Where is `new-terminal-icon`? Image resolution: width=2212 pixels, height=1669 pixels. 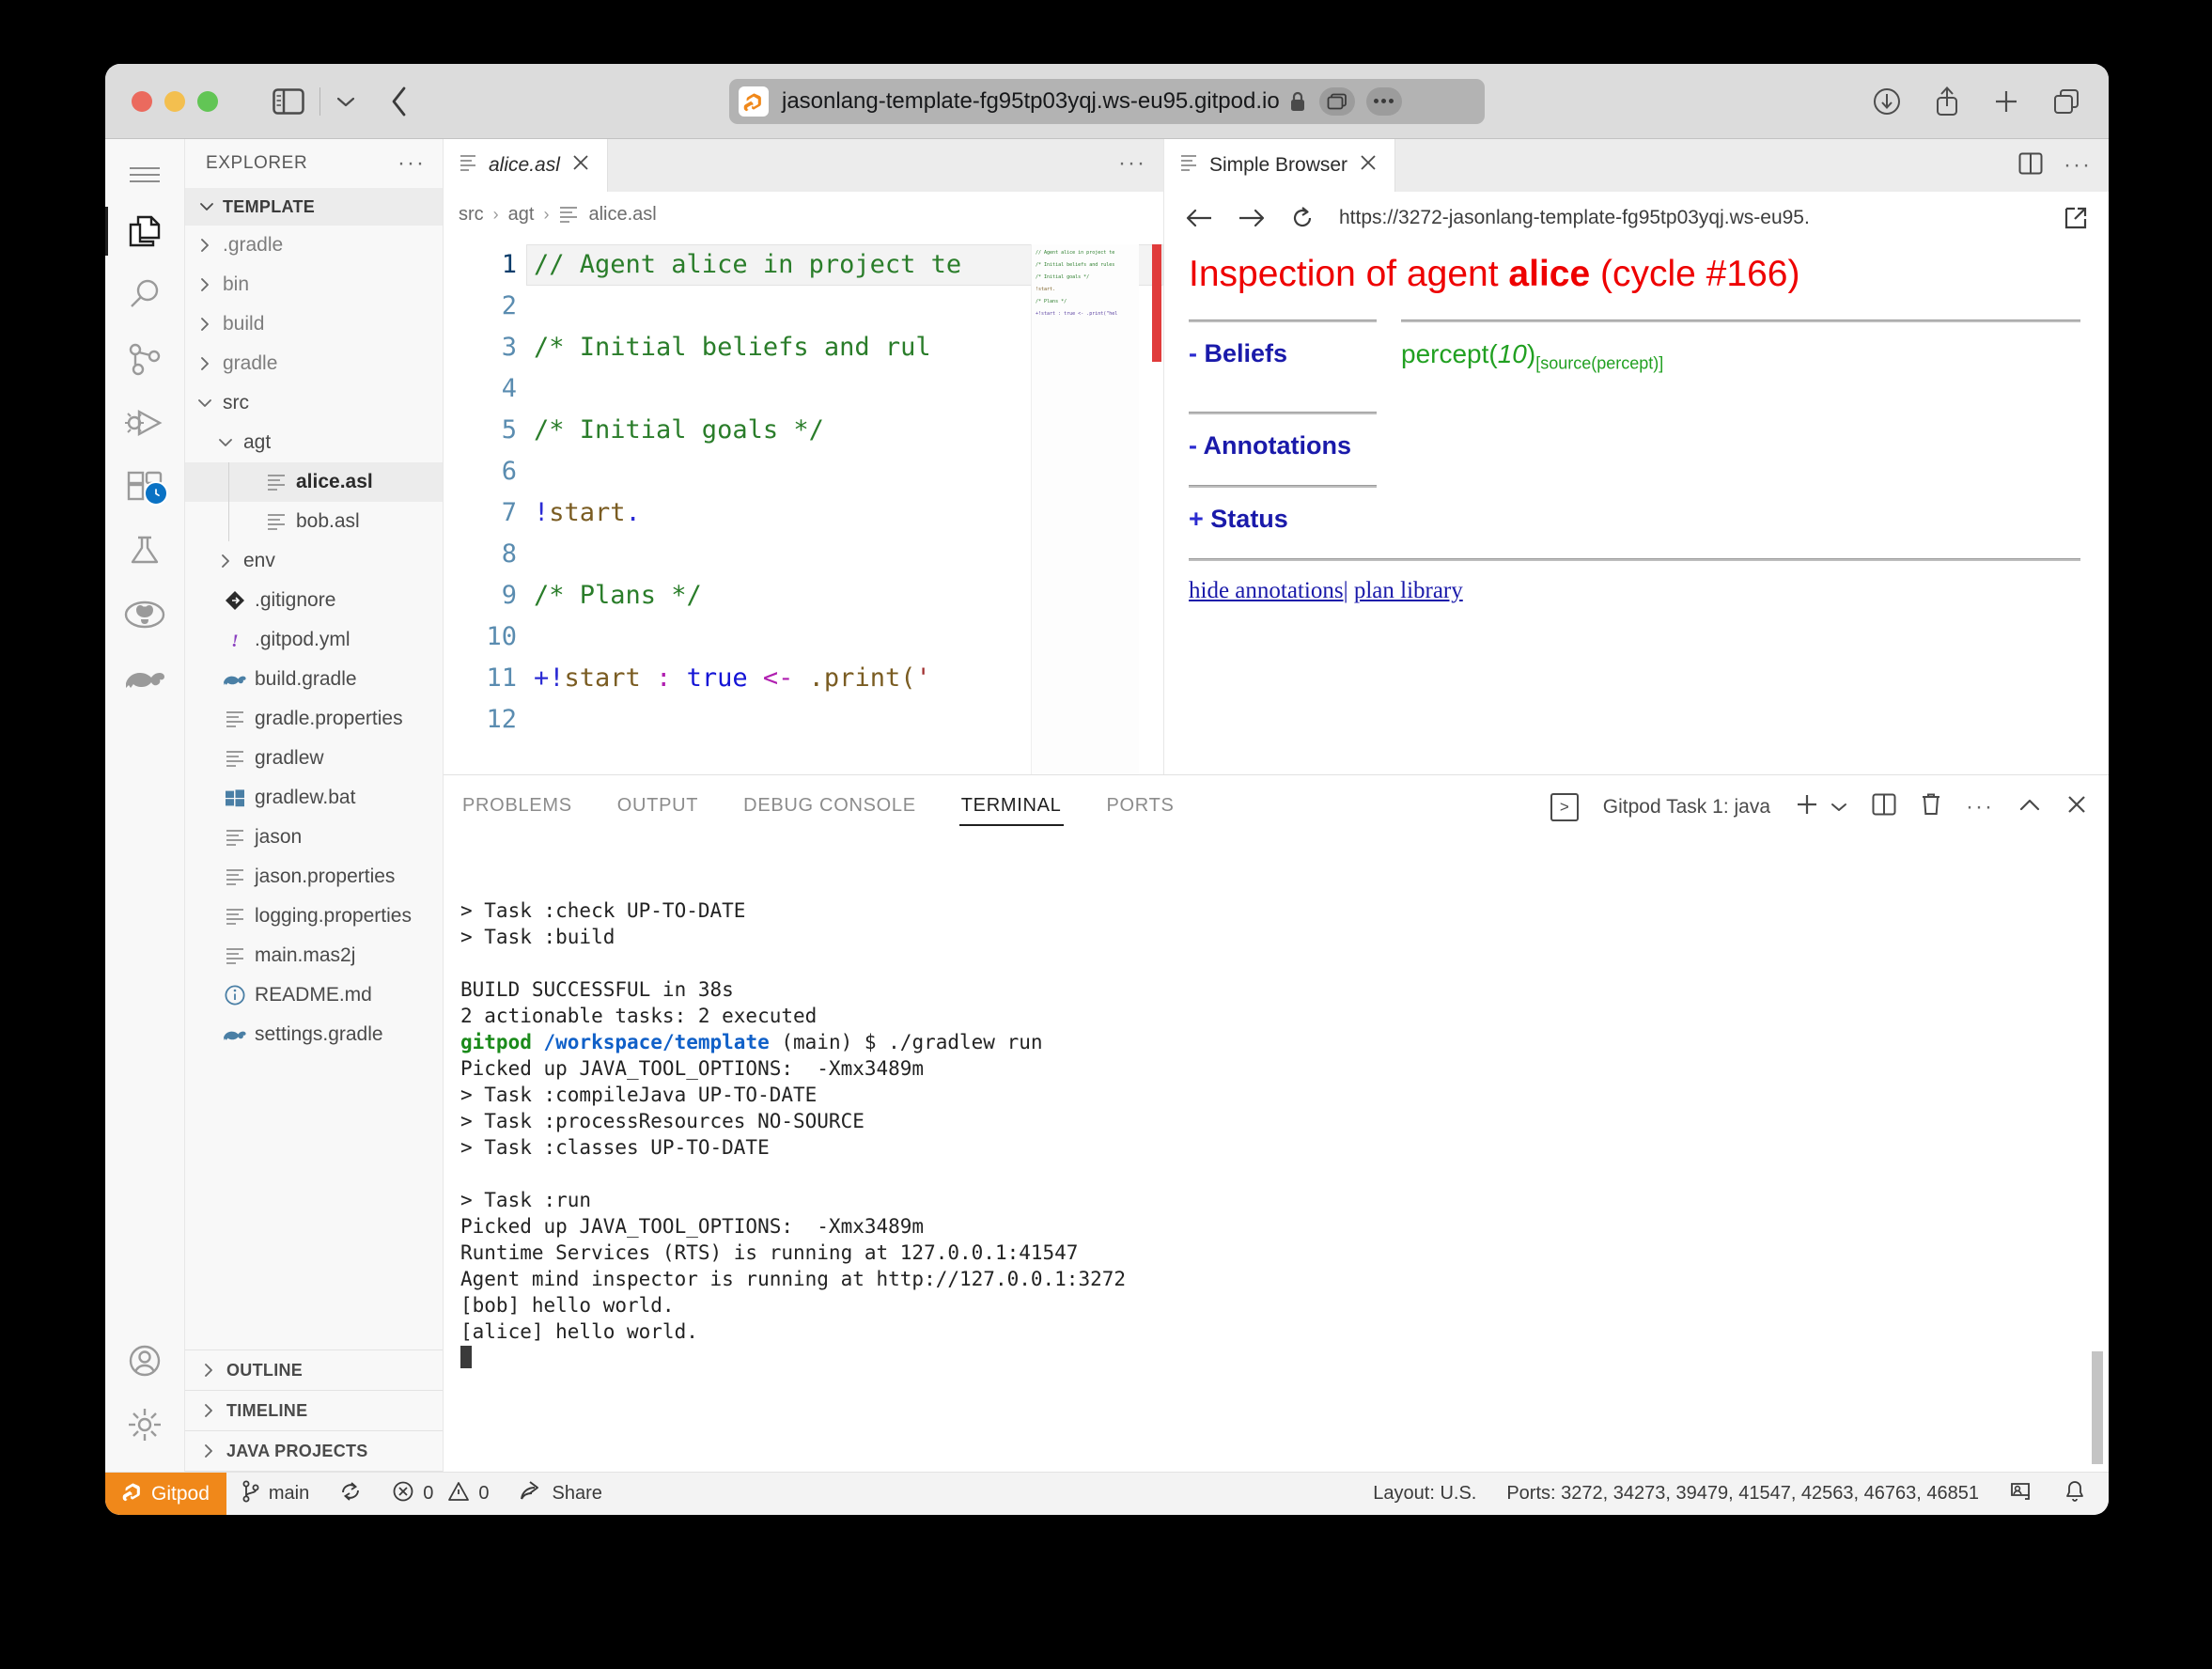
new-terminal-icon is located at coordinates (1807, 807).